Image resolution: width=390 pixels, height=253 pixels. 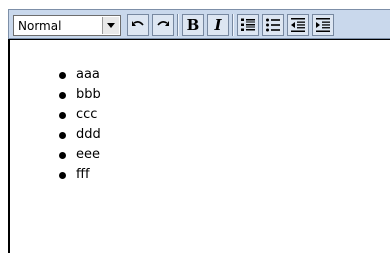 I want to click on indent-icon, so click(x=323, y=25).